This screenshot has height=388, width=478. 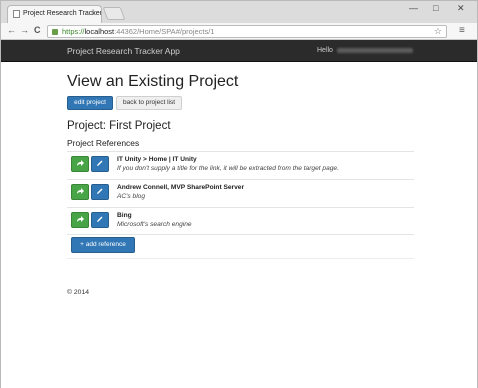 I want to click on minimize-icon: —, so click(x=413, y=8).